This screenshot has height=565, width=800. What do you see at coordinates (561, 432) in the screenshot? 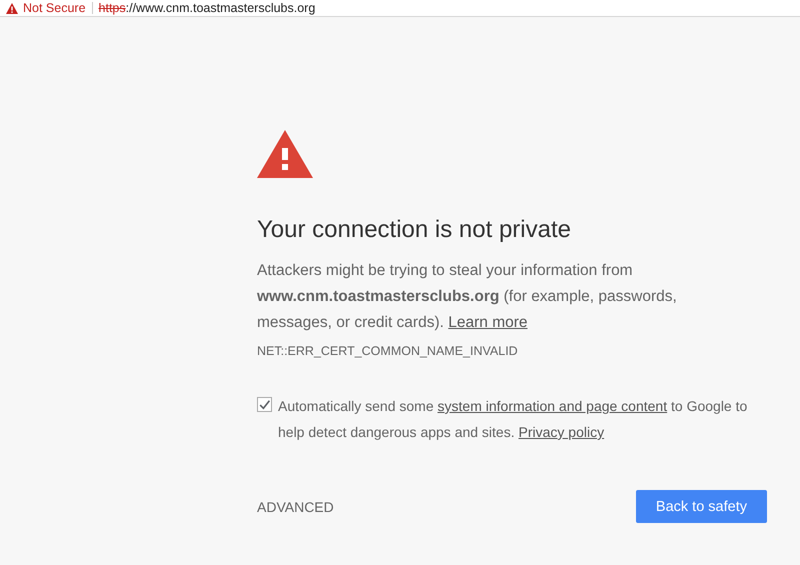
I see `consent-link: Privacy policy` at bounding box center [561, 432].